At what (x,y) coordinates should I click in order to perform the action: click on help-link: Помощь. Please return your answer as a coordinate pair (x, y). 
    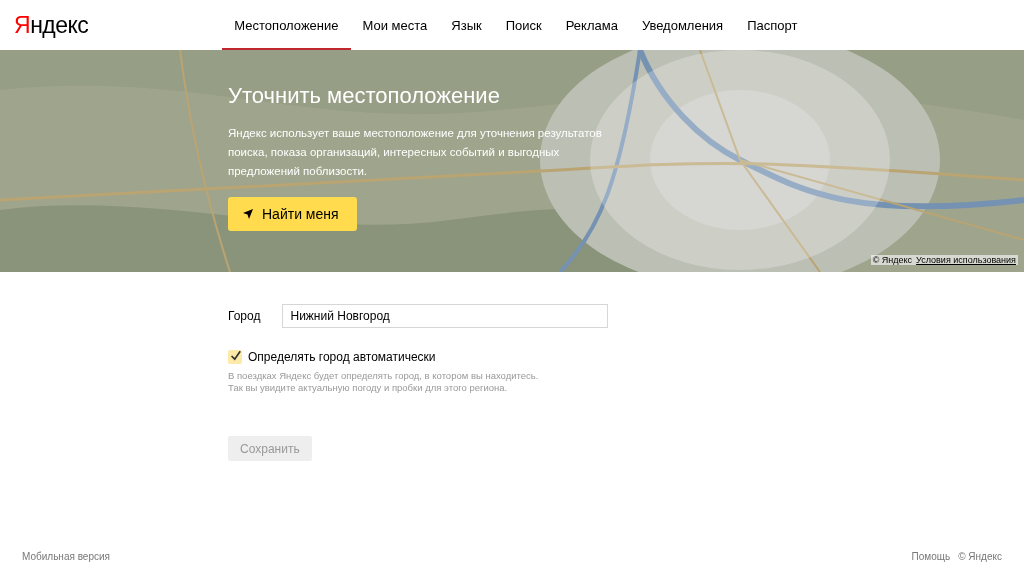
    Looking at the image, I should click on (931, 556).